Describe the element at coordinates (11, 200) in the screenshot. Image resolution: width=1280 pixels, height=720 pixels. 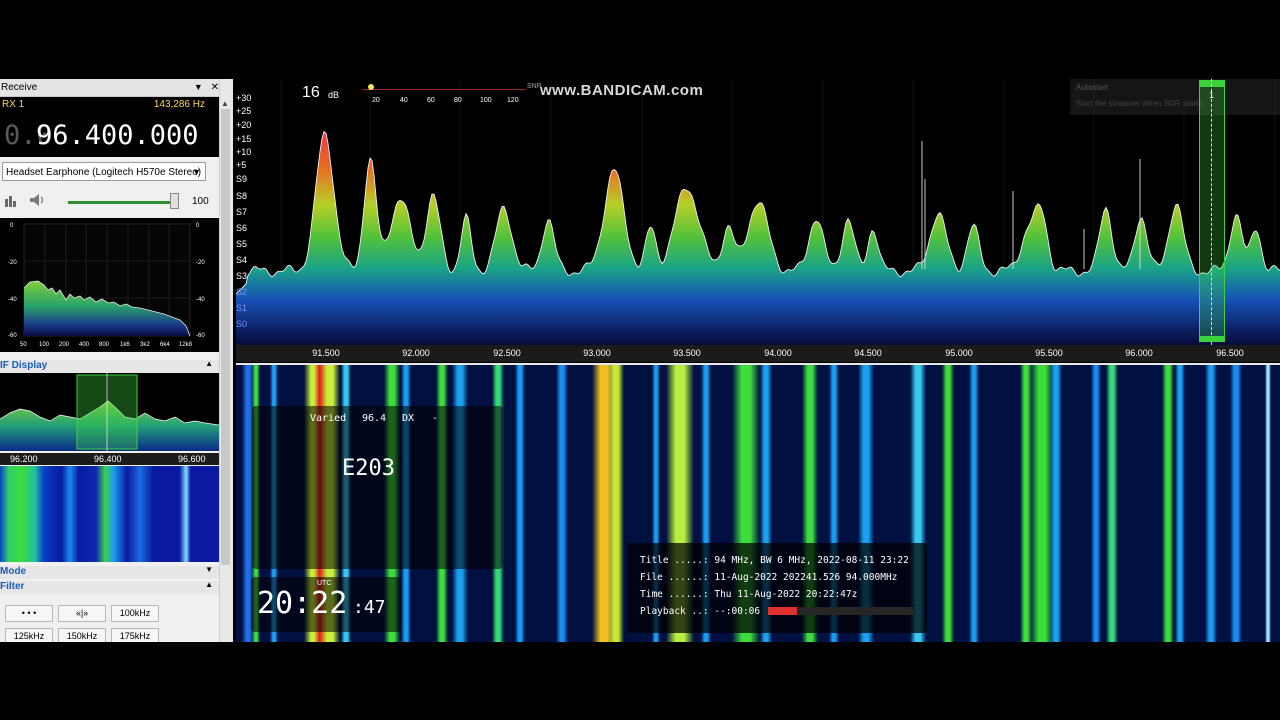
I see `equalizer-icon` at that location.